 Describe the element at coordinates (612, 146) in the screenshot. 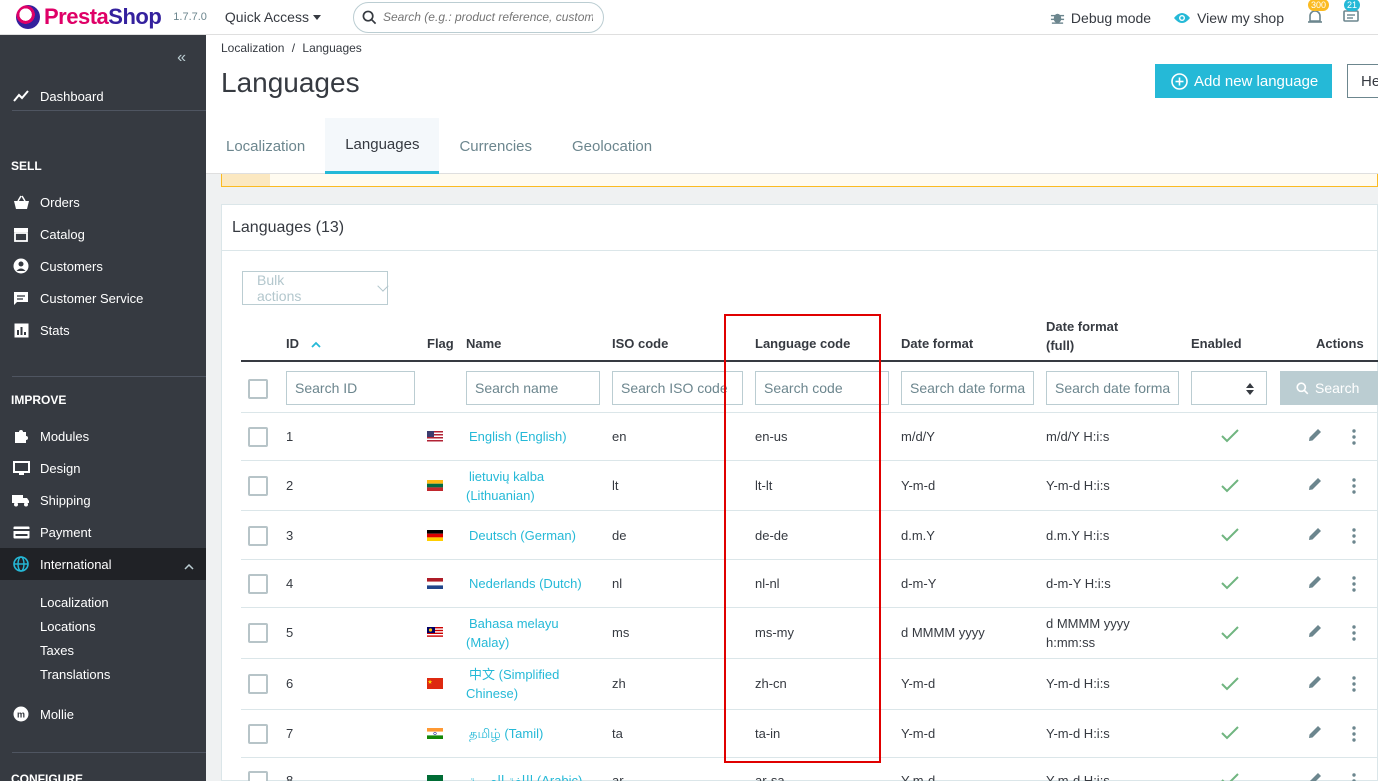

I see `tab-geolocation: Geolocation` at that location.